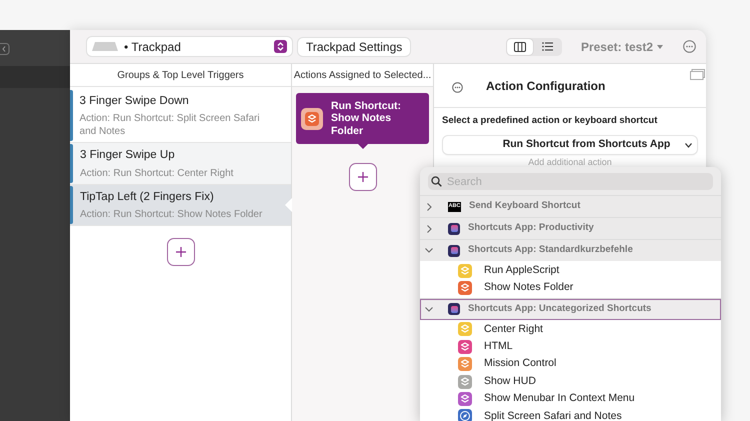 This screenshot has height=421, width=750. Describe the element at coordinates (147, 197) in the screenshot. I see `trigger-name: TipTap Left (2 Fingers Fix)` at that location.